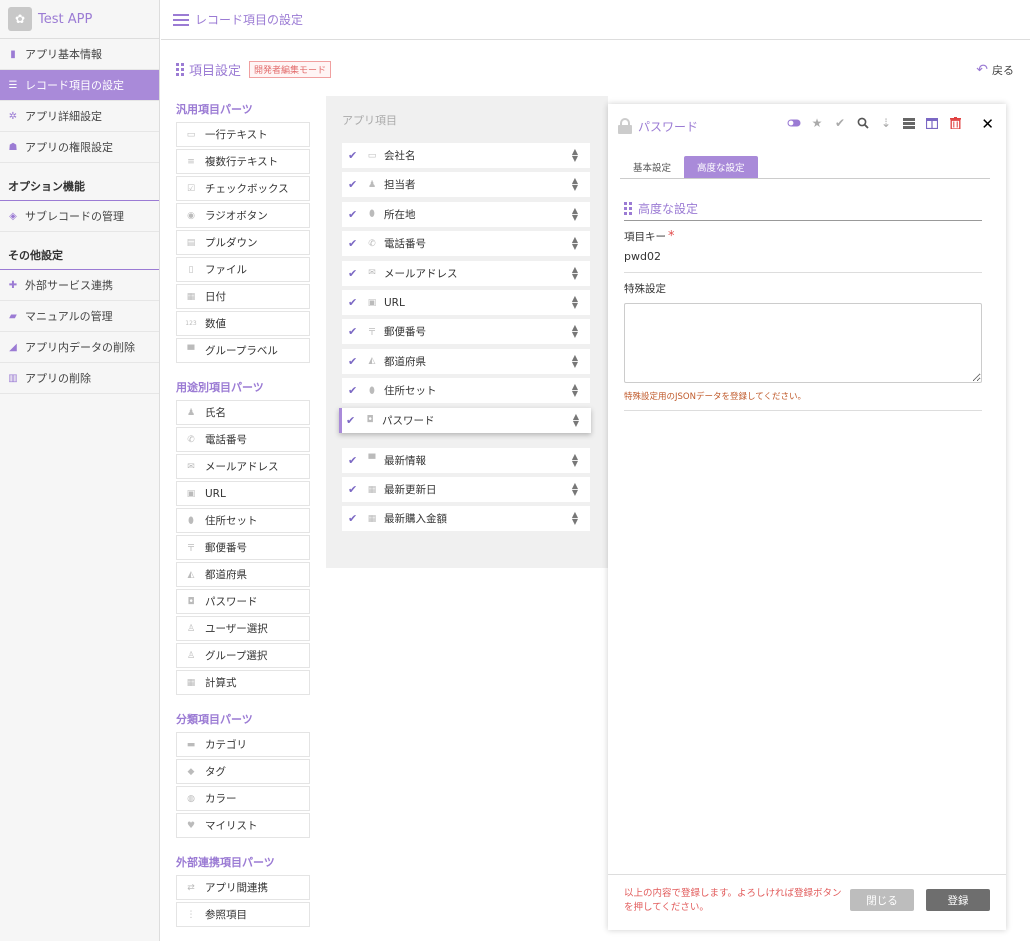  Describe the element at coordinates (886, 123) in the screenshot. I see `sort-icon: ⇣` at that location.